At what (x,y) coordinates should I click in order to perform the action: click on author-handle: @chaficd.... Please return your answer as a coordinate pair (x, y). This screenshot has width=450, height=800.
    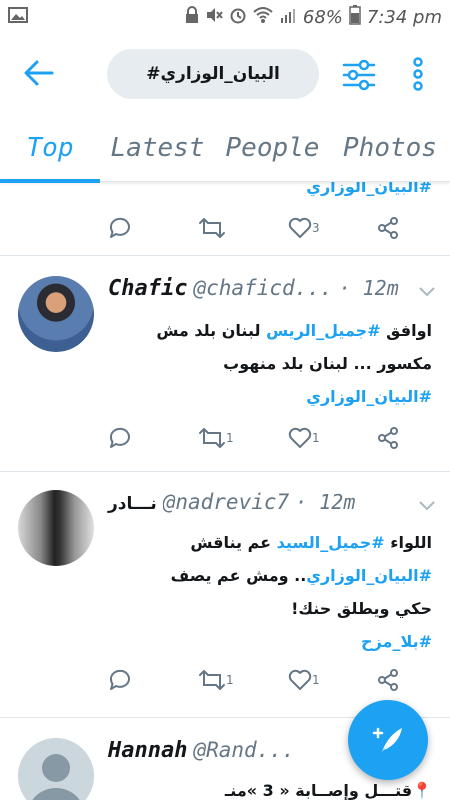
    Looking at the image, I should click on (262, 288).